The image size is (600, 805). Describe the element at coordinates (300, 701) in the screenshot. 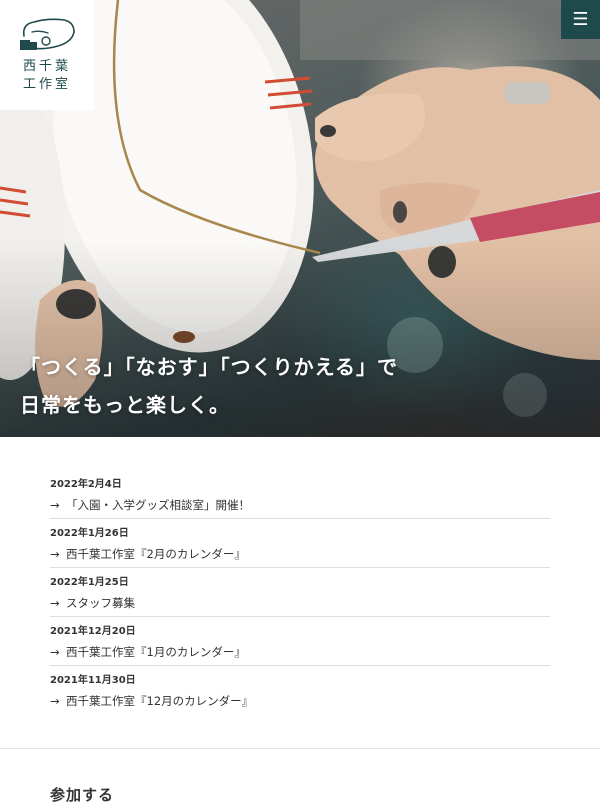

I see `news-link: → 西千葉工作室『12月のカレンダー』` at that location.